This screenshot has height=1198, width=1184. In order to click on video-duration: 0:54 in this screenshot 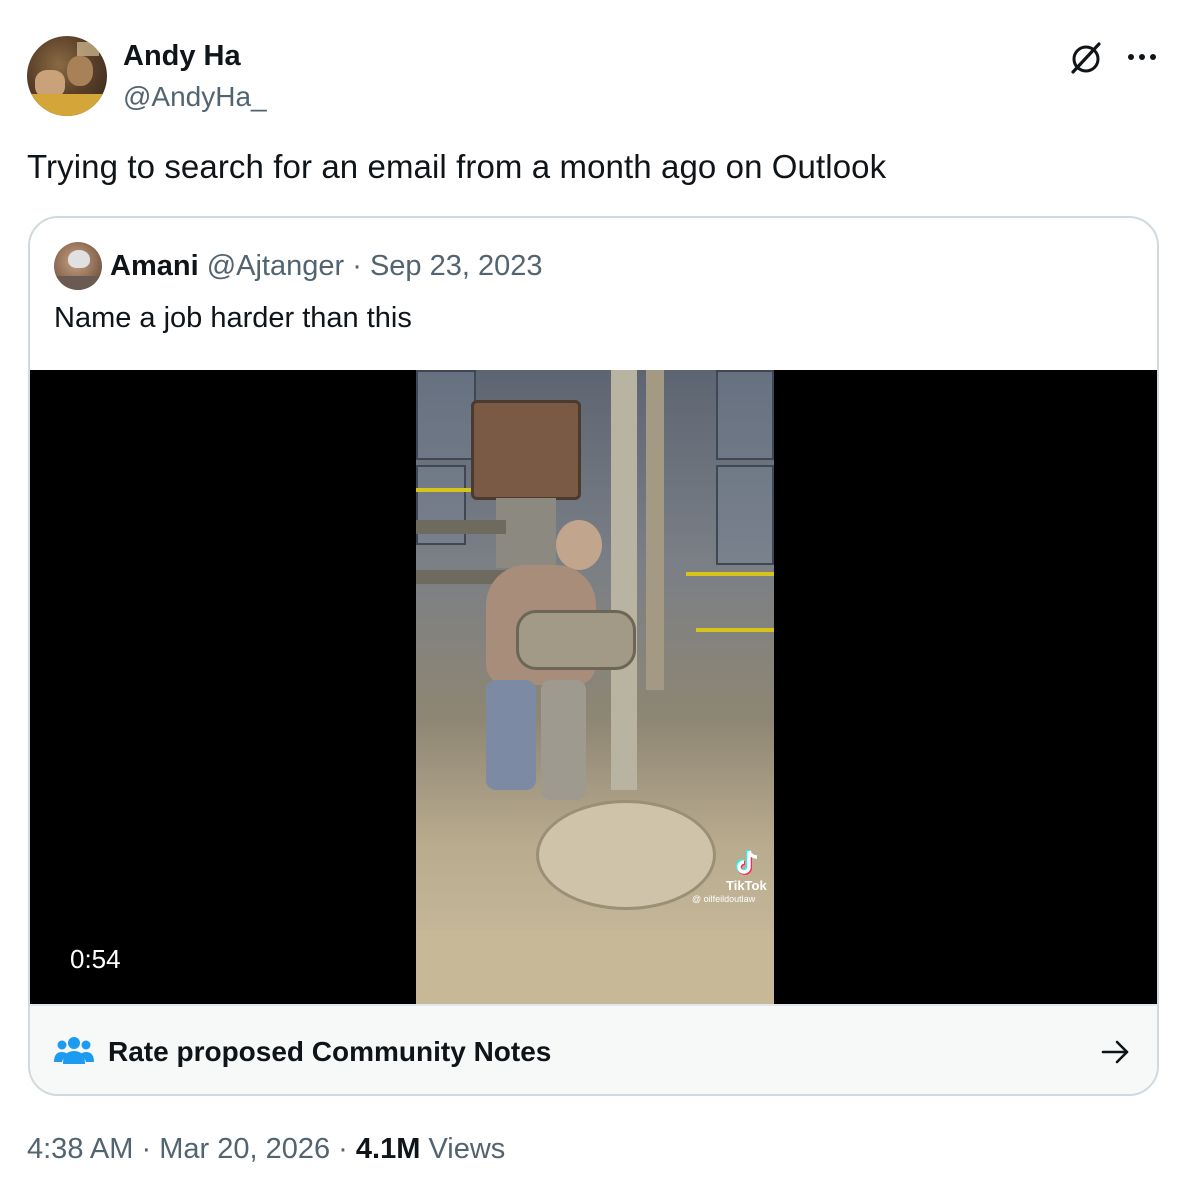, I will do `click(95, 959)`.